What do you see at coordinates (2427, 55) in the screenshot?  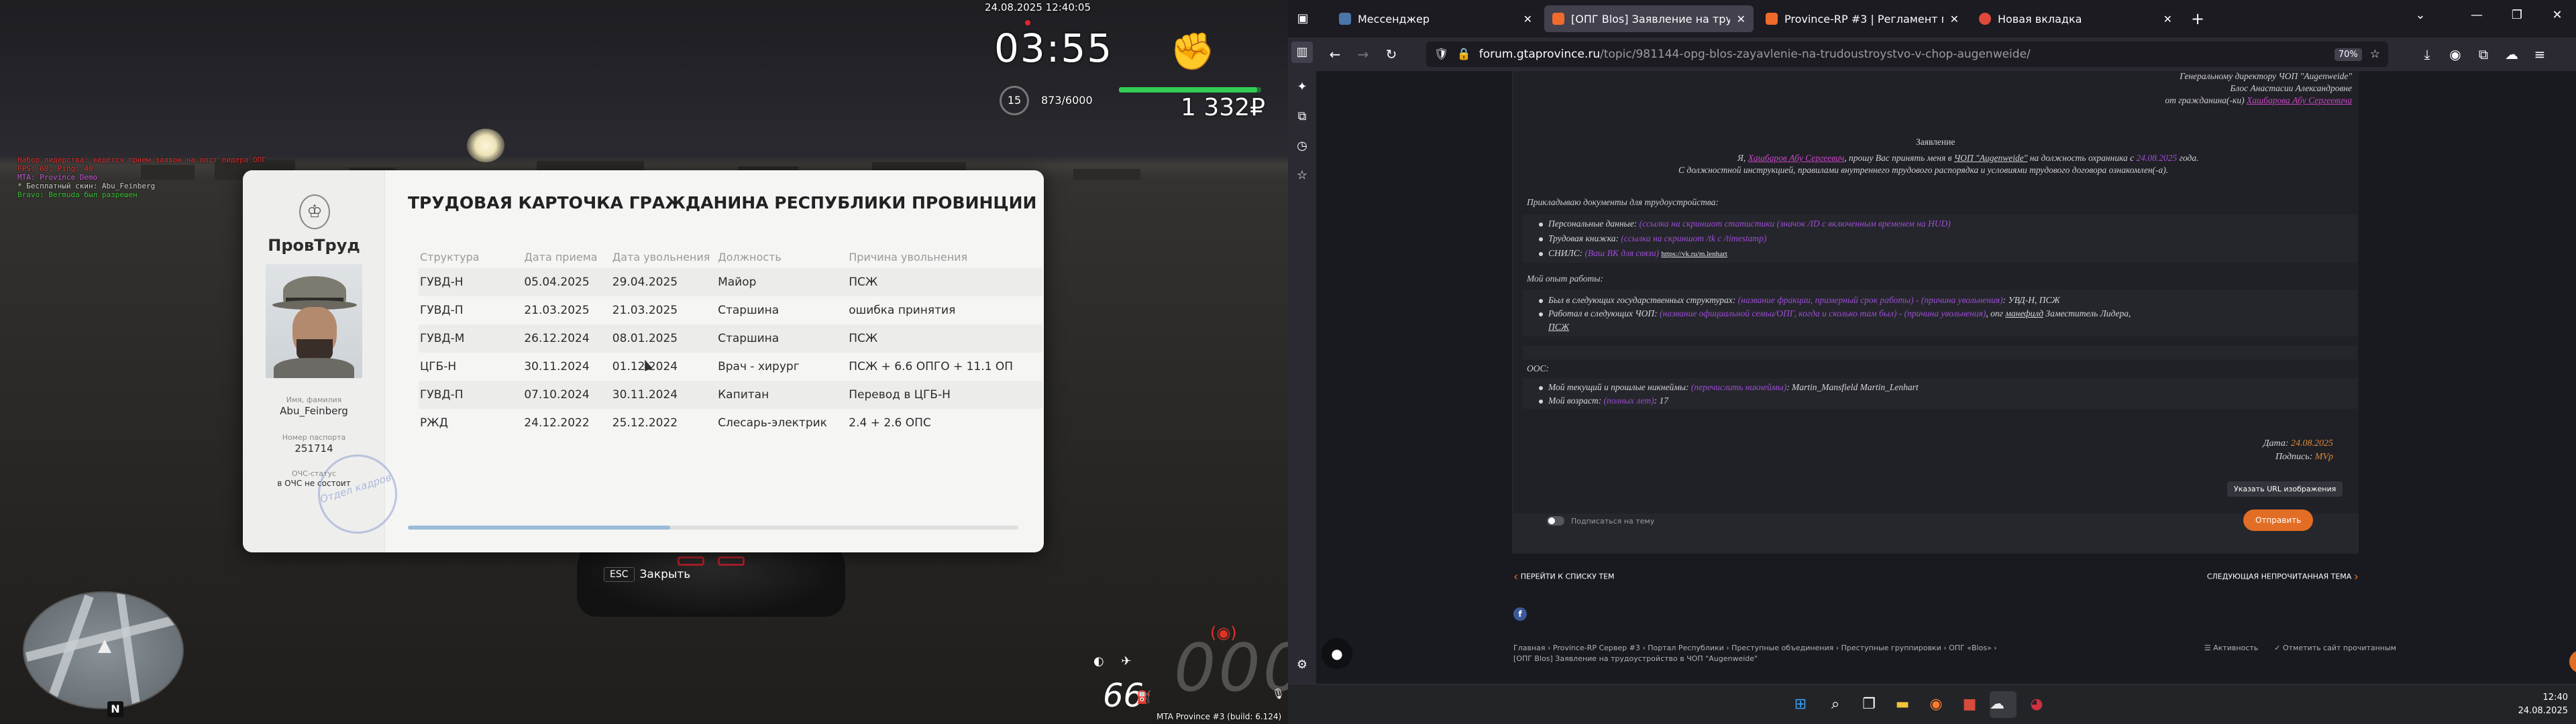 I see `downloads-icon: ⤓` at bounding box center [2427, 55].